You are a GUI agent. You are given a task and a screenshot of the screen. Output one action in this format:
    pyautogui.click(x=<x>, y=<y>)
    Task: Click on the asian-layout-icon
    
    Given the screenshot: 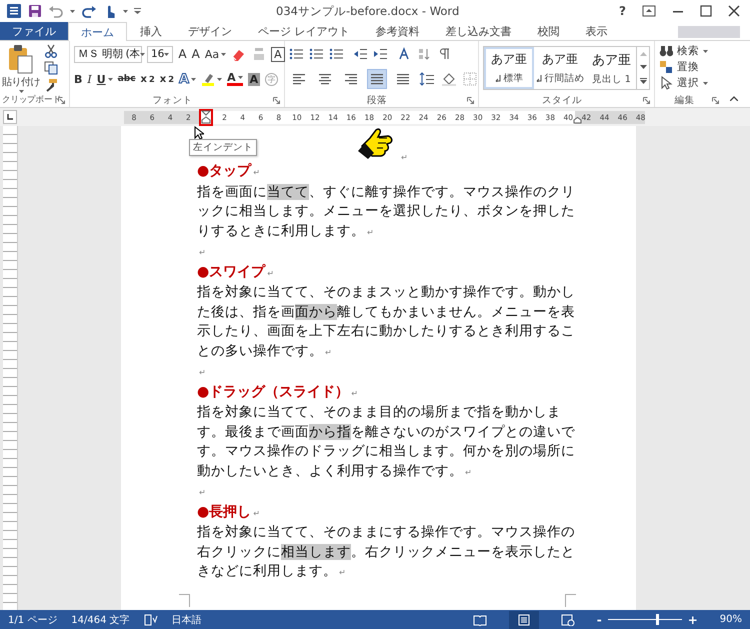 What is the action you would take?
    pyautogui.click(x=404, y=54)
    